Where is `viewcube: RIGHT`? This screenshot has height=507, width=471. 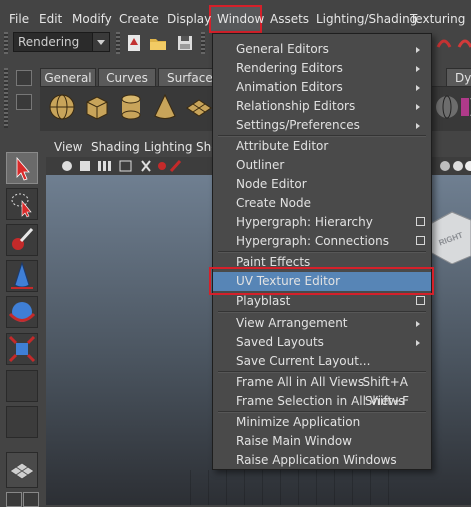
viewcube: RIGHT is located at coordinates (450, 229).